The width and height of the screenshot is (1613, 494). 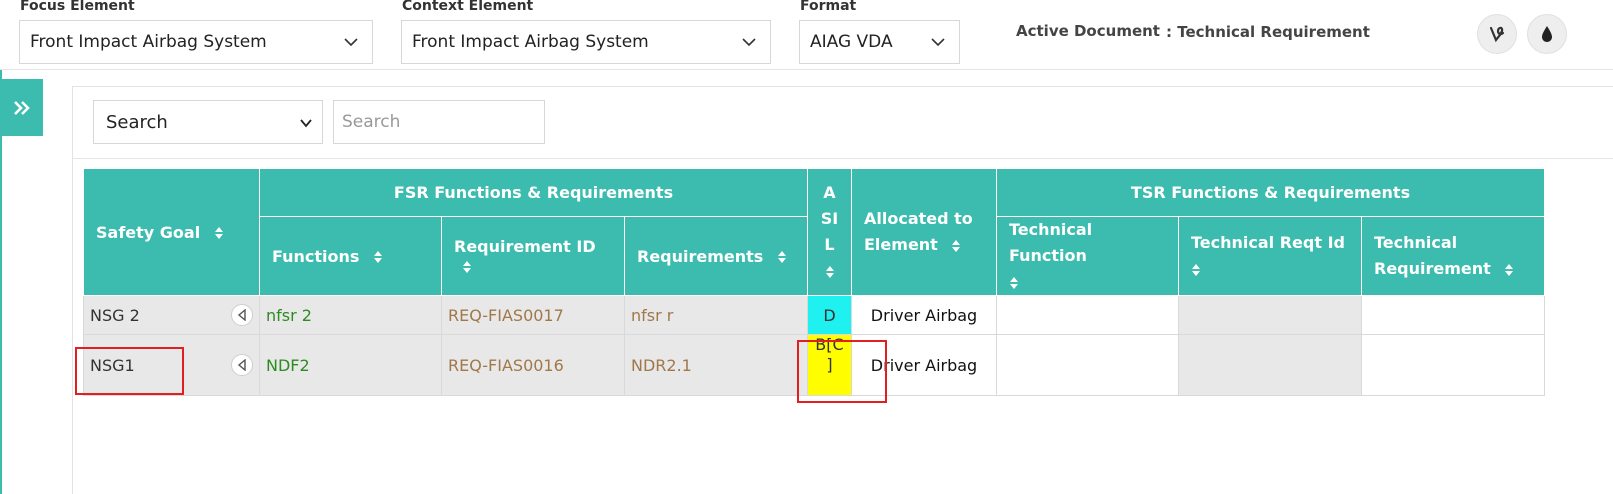 What do you see at coordinates (533, 192) in the screenshot?
I see `header-group-fsr: FSR Functions & Requirements` at bounding box center [533, 192].